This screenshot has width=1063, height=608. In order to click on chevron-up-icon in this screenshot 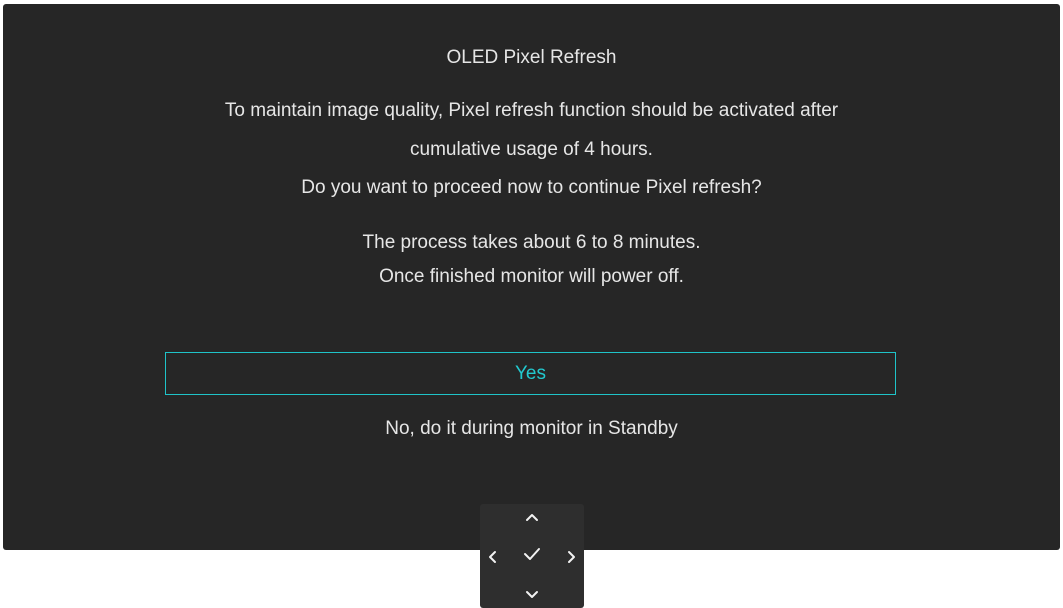, I will do `click(532, 518)`.